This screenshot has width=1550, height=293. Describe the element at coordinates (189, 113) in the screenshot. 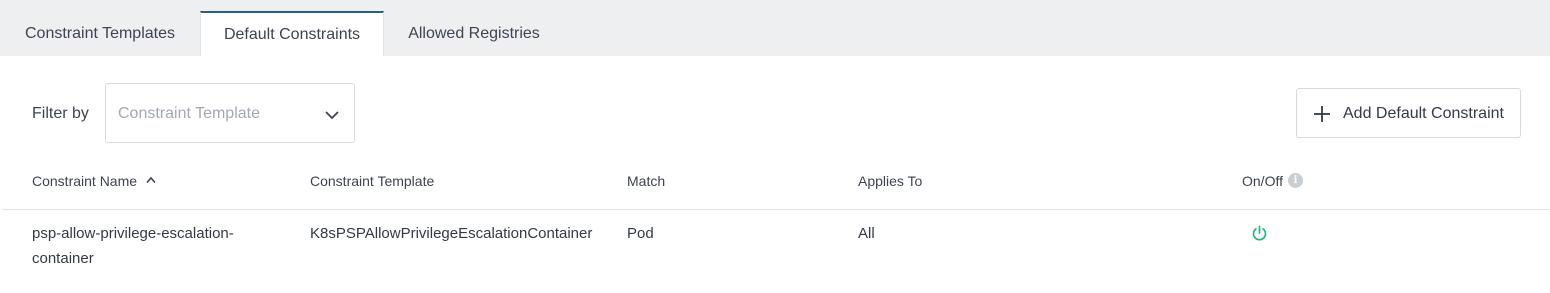

I see `select-placeholder: Constraint Template` at that location.